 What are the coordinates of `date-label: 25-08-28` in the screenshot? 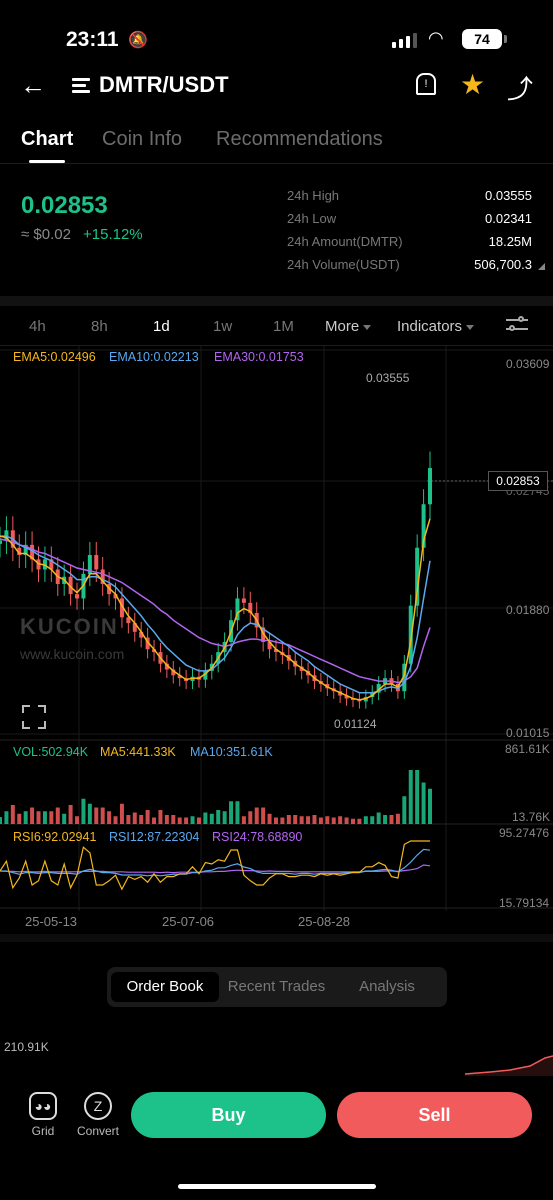 It's located at (324, 921).